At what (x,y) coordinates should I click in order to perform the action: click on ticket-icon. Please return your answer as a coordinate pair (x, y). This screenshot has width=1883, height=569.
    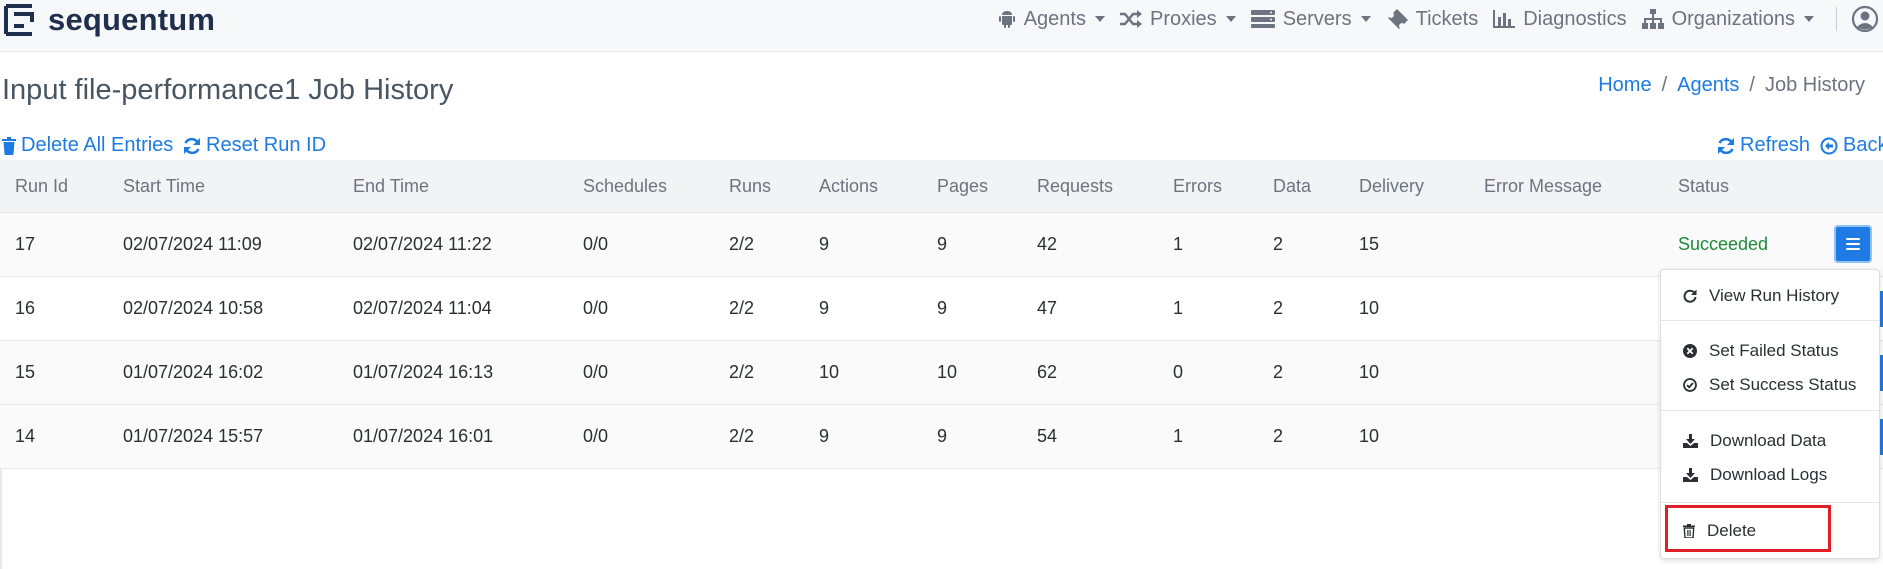
    Looking at the image, I should click on (1397, 19).